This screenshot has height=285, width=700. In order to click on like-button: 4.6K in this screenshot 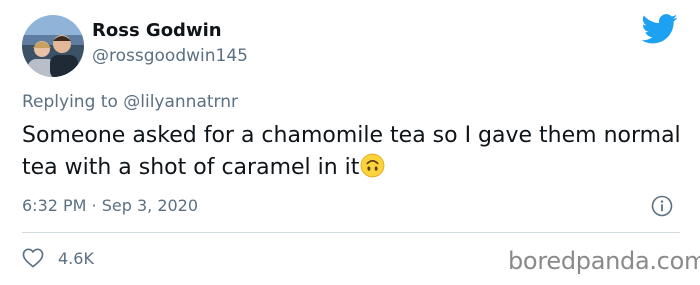, I will do `click(58, 258)`.